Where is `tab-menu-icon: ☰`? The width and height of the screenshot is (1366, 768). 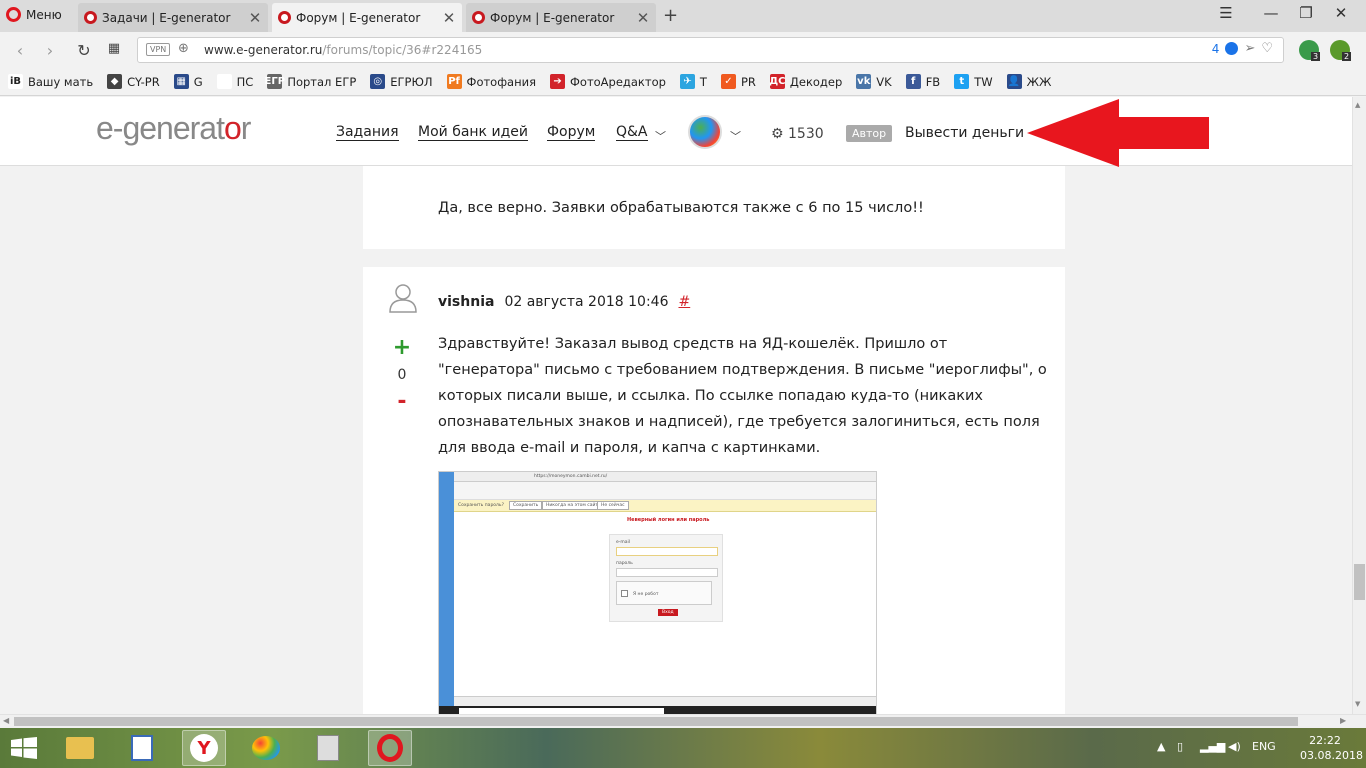 tab-menu-icon: ☰ is located at coordinates (1226, 13).